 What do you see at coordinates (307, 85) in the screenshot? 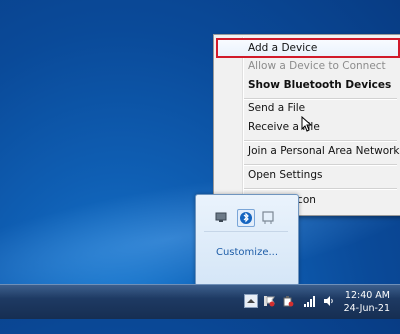
I see `menu-item-show-bluetooth-devices: Show Bluetooth Devices` at bounding box center [307, 85].